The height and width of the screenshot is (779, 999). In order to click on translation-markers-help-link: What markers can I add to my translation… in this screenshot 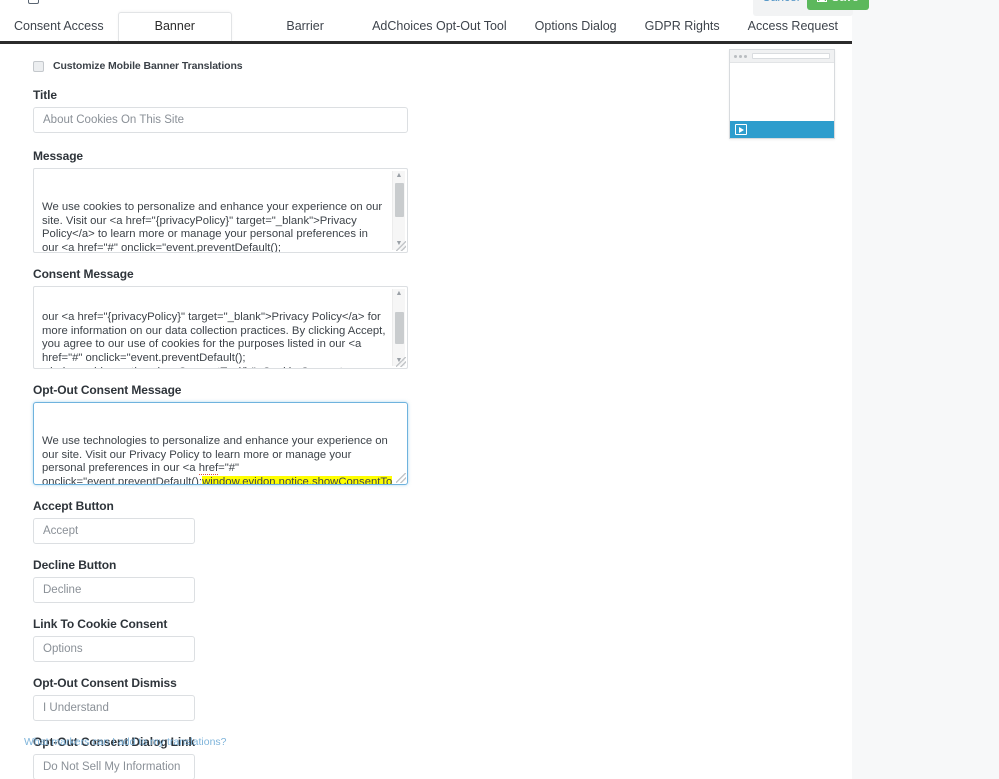, I will do `click(125, 742)`.